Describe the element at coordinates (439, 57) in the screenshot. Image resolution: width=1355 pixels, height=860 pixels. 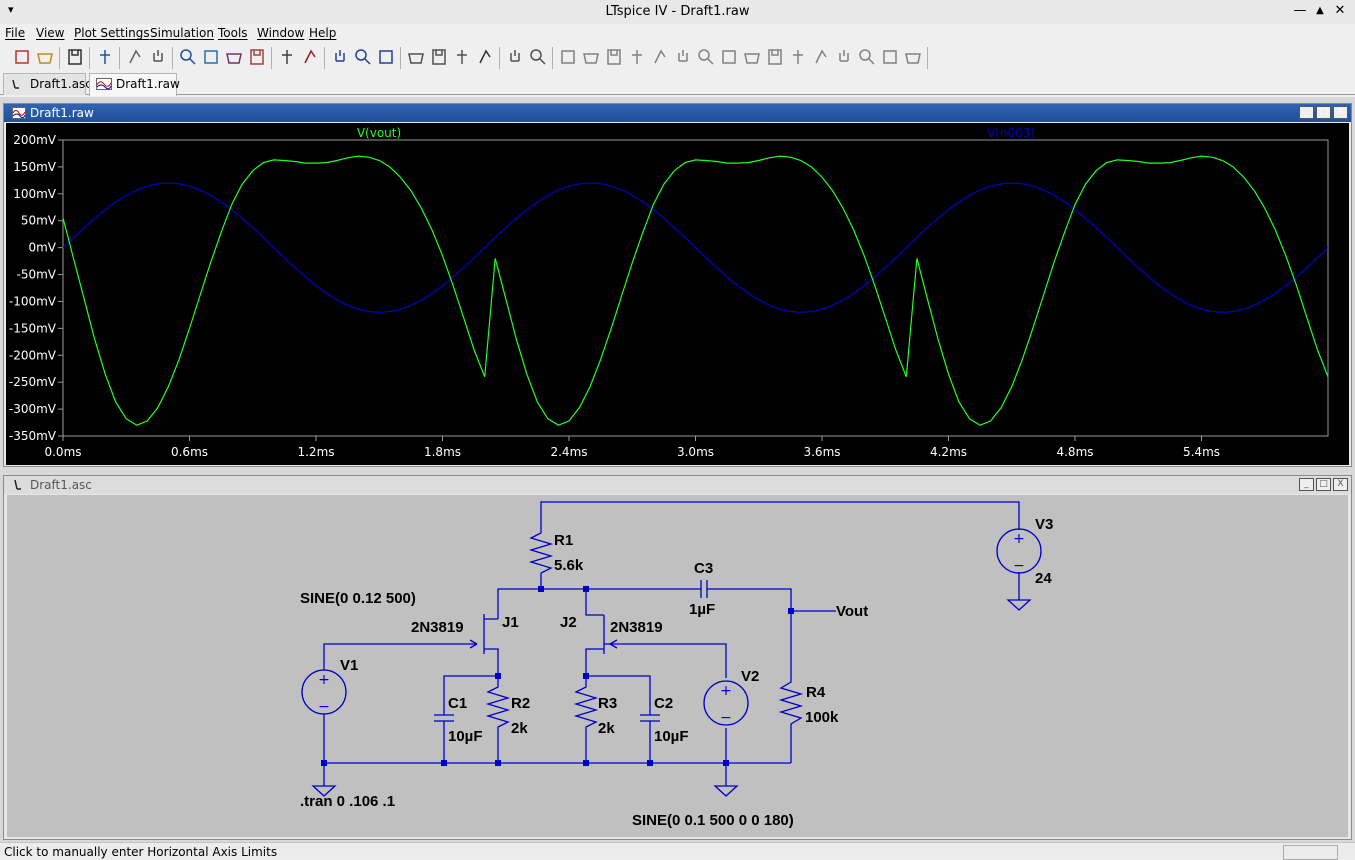
I see `copy-icon` at that location.